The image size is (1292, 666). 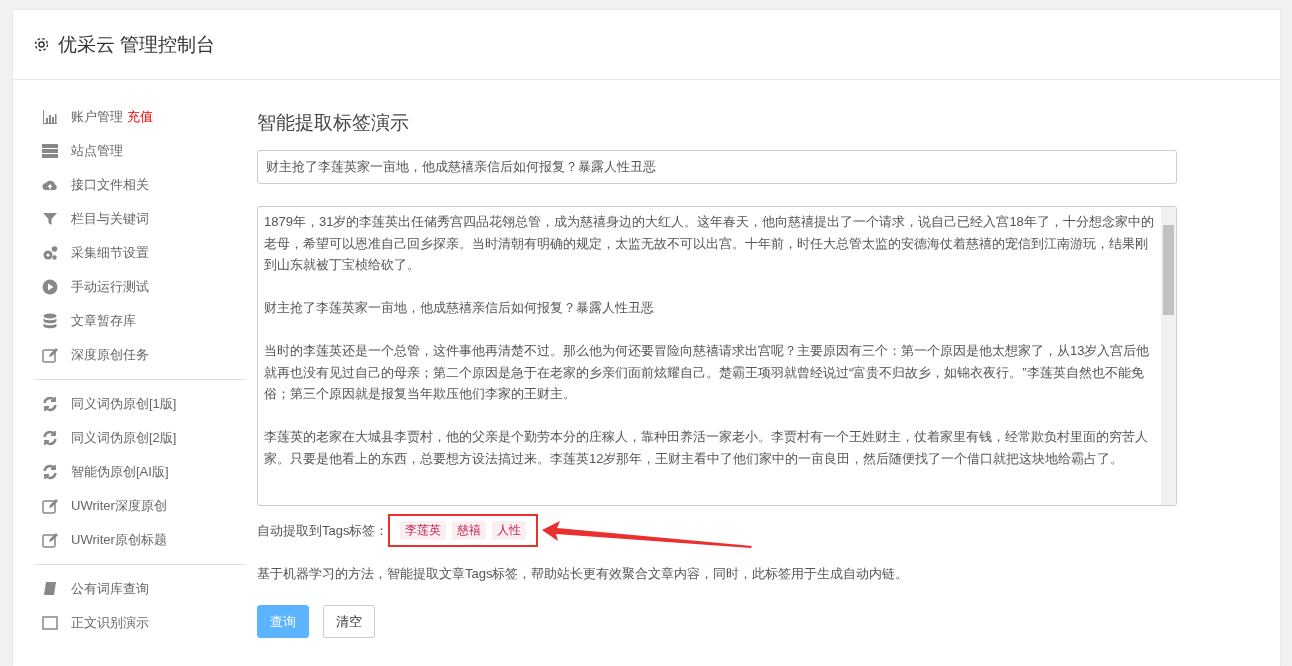 What do you see at coordinates (50, 287) in the screenshot?
I see `play-icon` at bounding box center [50, 287].